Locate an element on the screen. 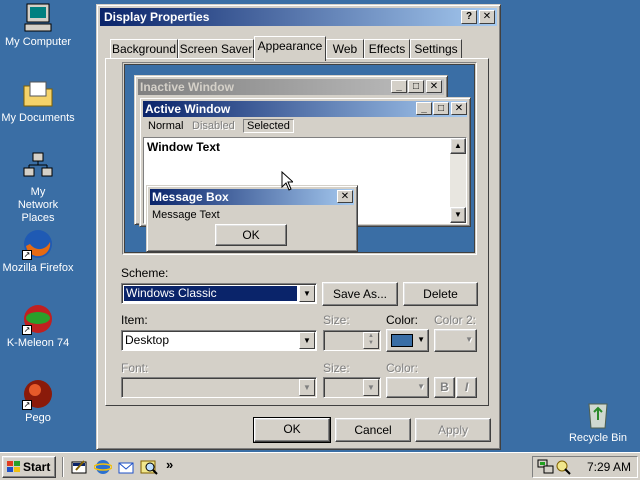 Image resolution: width=640 pixels, height=480 pixels. taskbar: Start » 7:29 AM is located at coordinates (320, 466).